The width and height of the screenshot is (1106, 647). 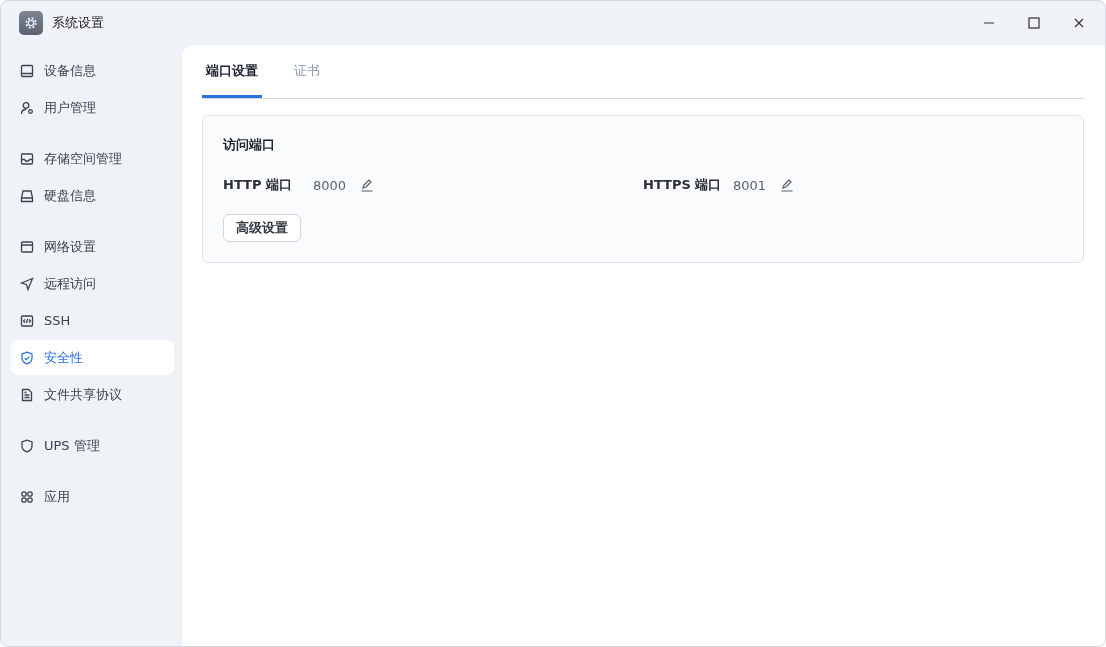 I want to click on gear-icon, so click(x=31, y=23).